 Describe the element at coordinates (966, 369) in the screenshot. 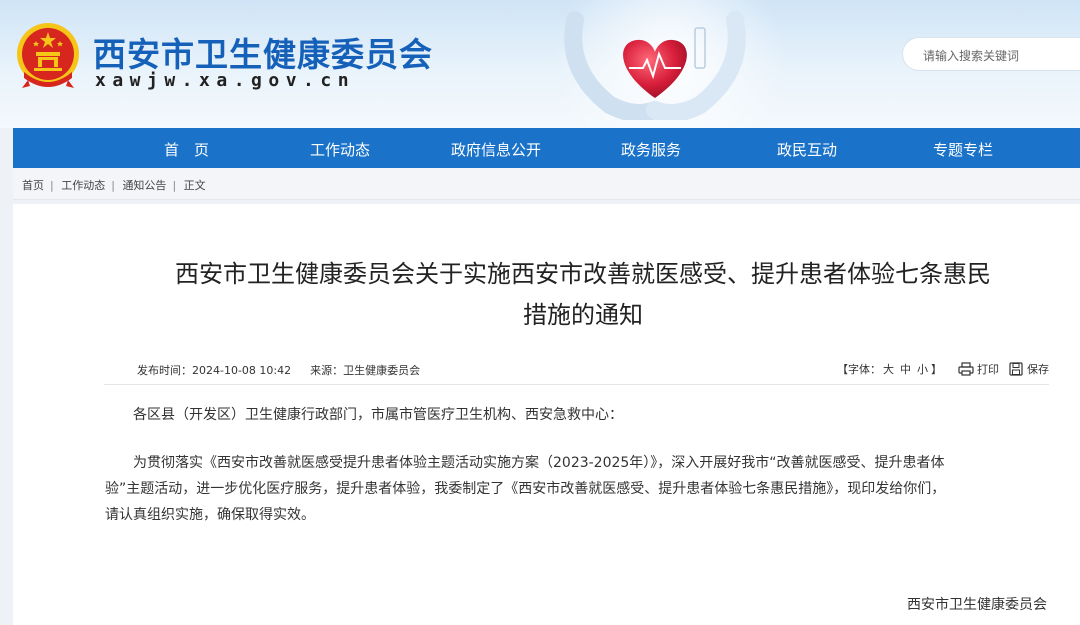

I see `print-icon` at that location.